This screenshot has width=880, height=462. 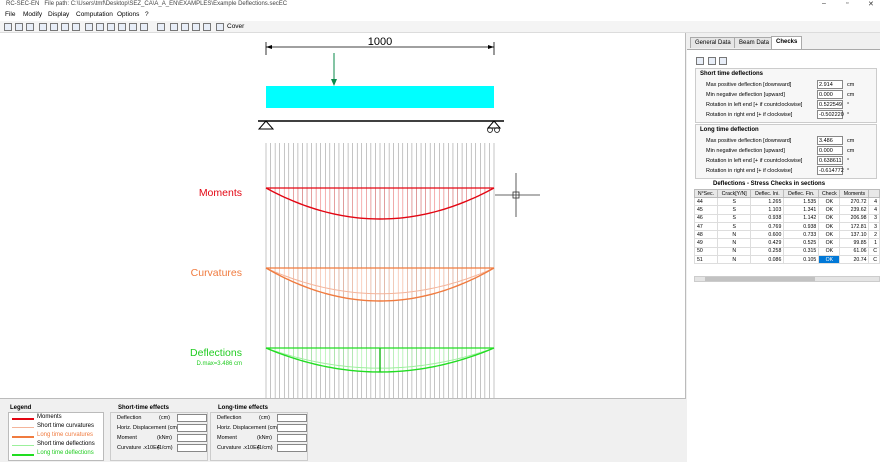 I want to click on long-max-pos-unit: cm, so click(x=851, y=141).